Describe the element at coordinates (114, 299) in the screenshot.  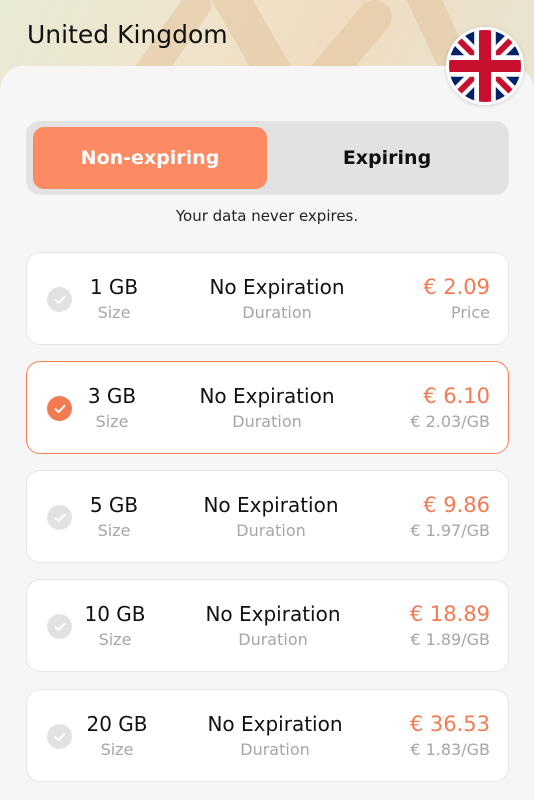
I see `plan-size: 1 GB Size` at that location.